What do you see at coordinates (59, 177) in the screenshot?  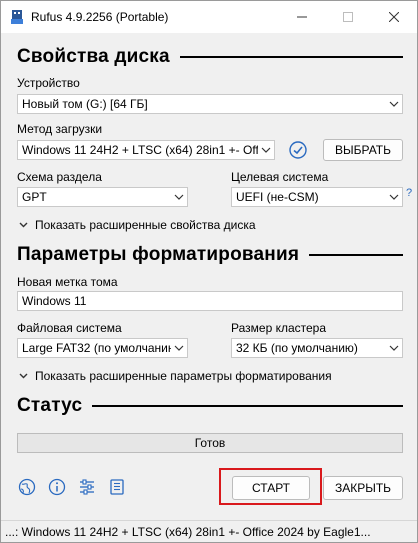 I see `partition-scheme-label: Схема раздела` at bounding box center [59, 177].